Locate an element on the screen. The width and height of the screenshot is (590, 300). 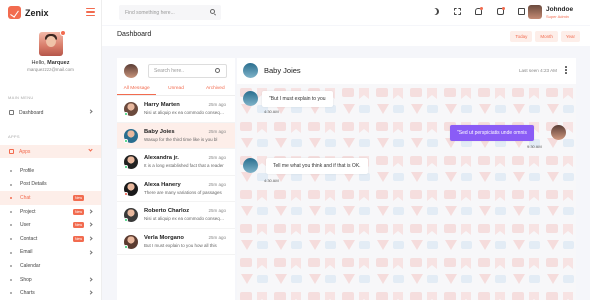
contact-name: Harry Marten is located at coordinates (162, 105).